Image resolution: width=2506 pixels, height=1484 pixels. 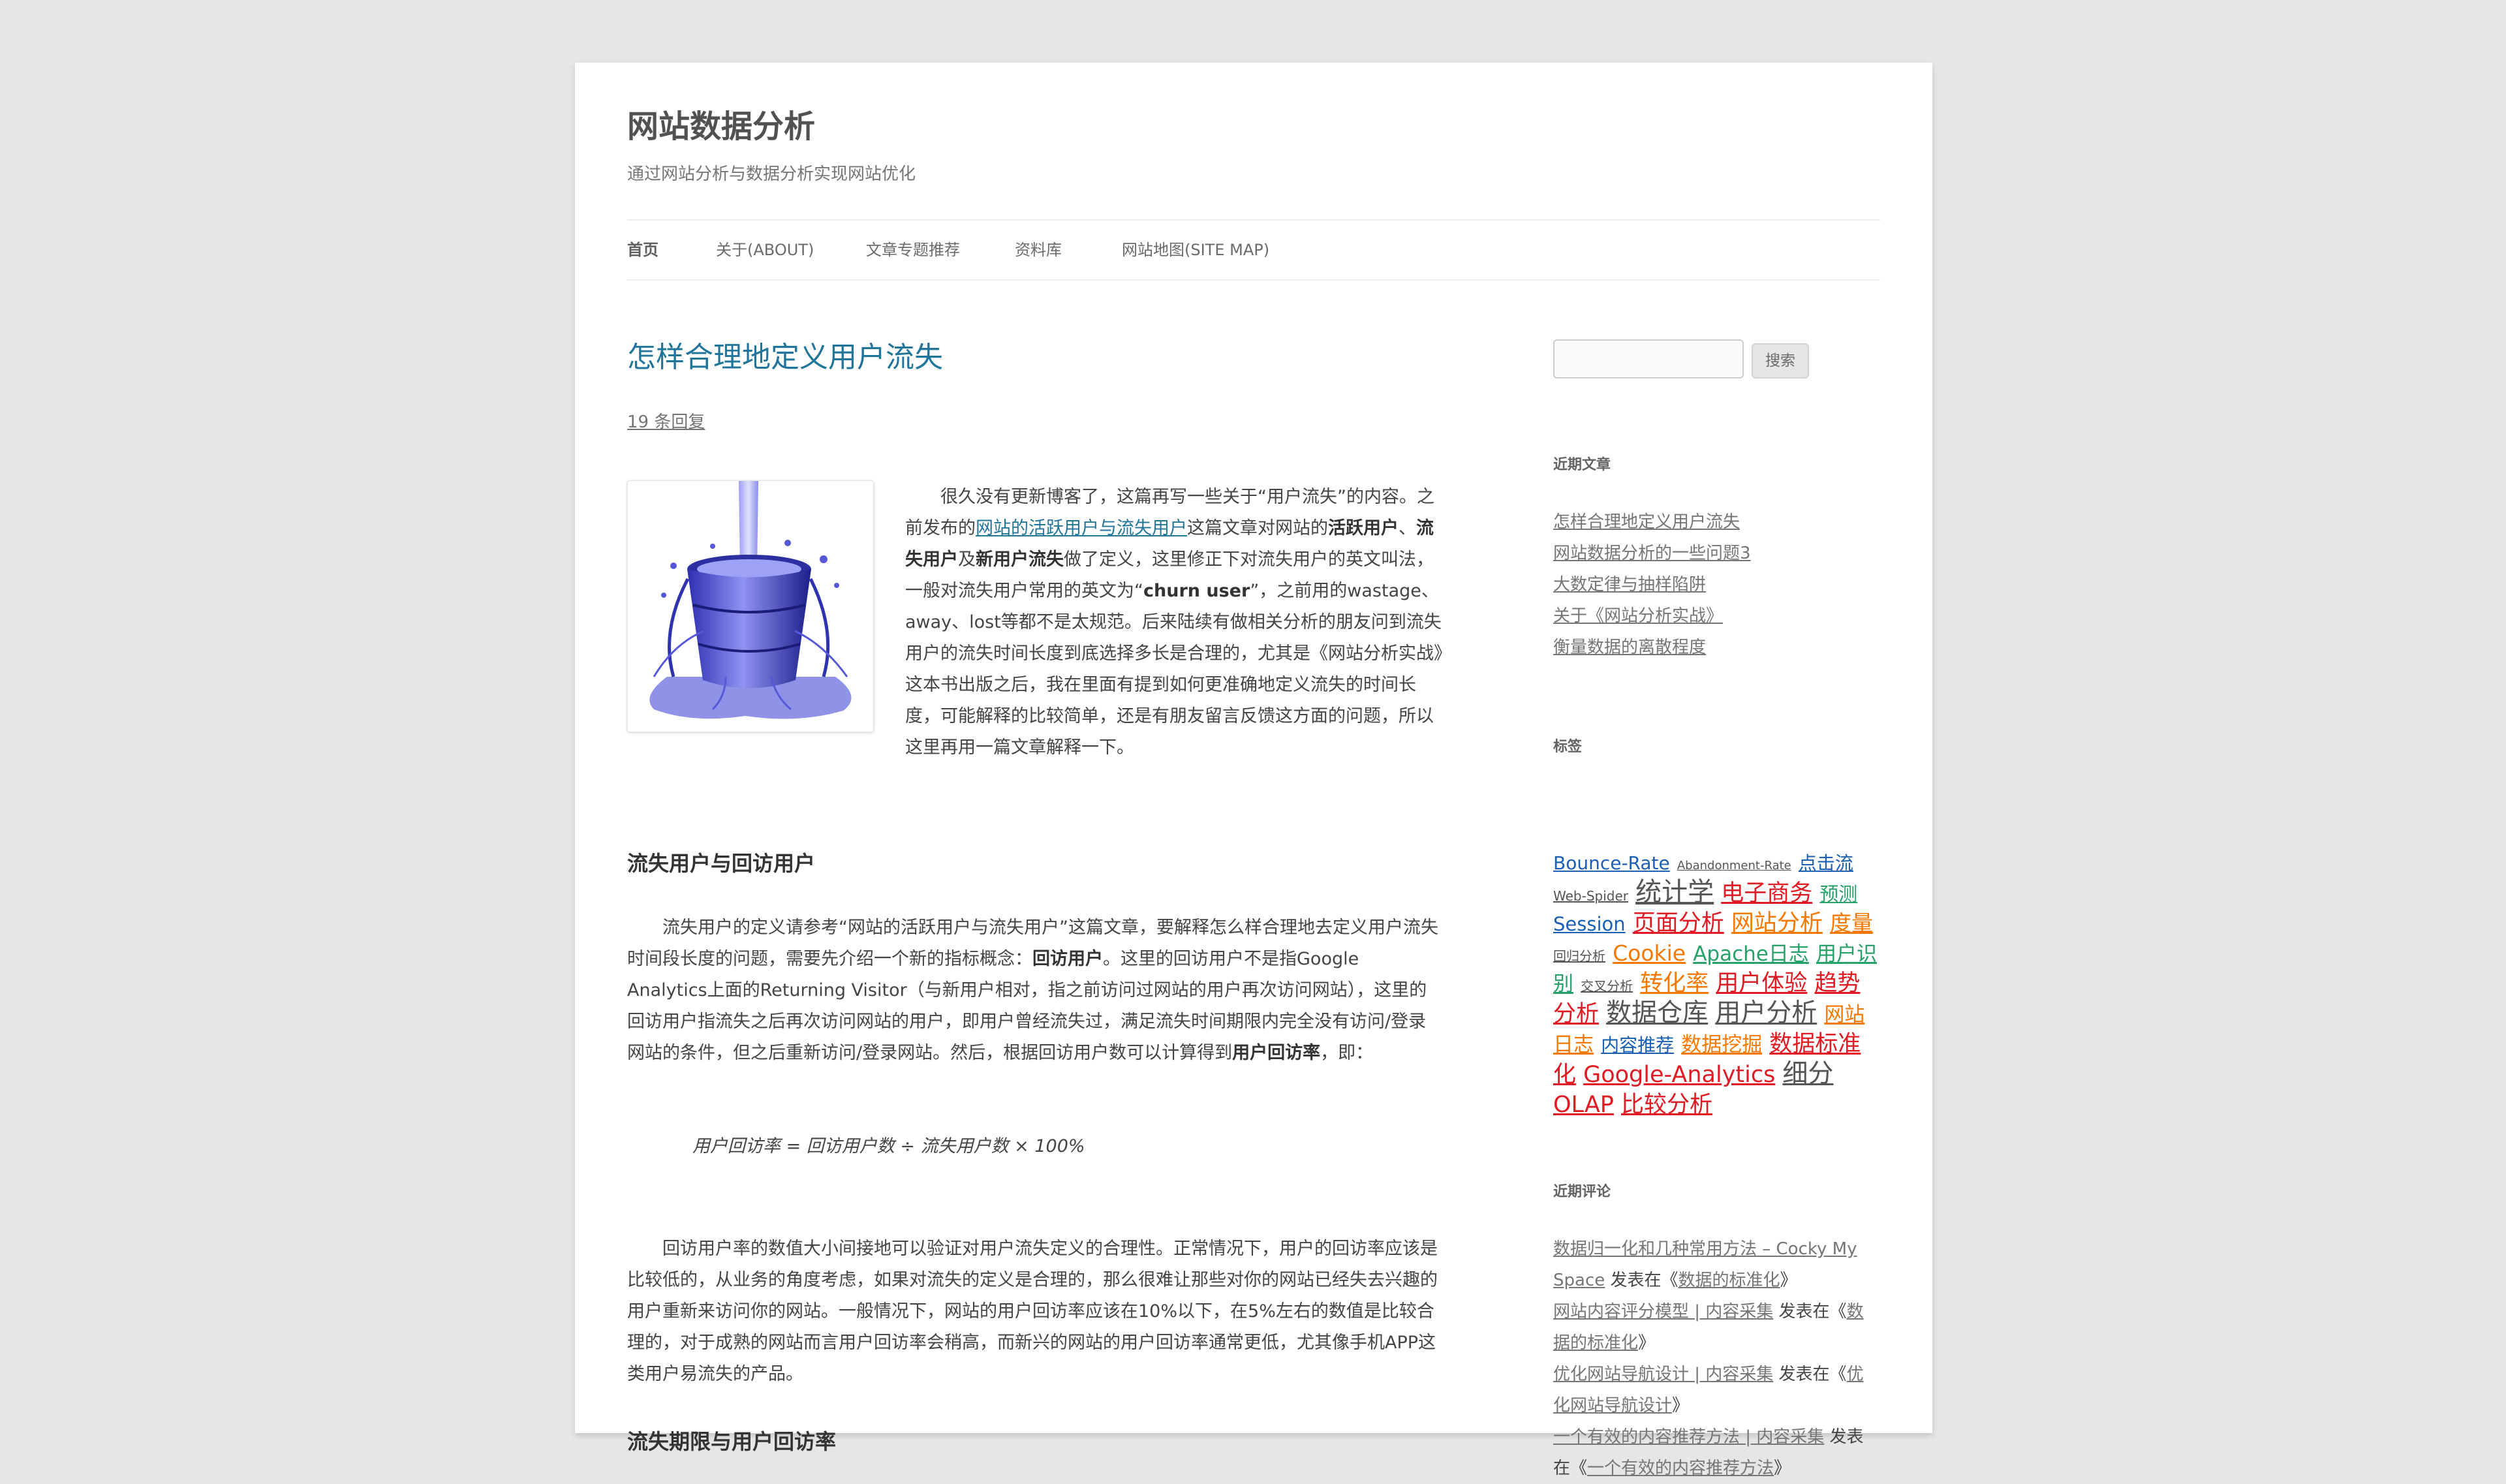 What do you see at coordinates (1630, 585) in the screenshot?
I see `recent-post-link: 大数定律与抽样陷阱` at bounding box center [1630, 585].